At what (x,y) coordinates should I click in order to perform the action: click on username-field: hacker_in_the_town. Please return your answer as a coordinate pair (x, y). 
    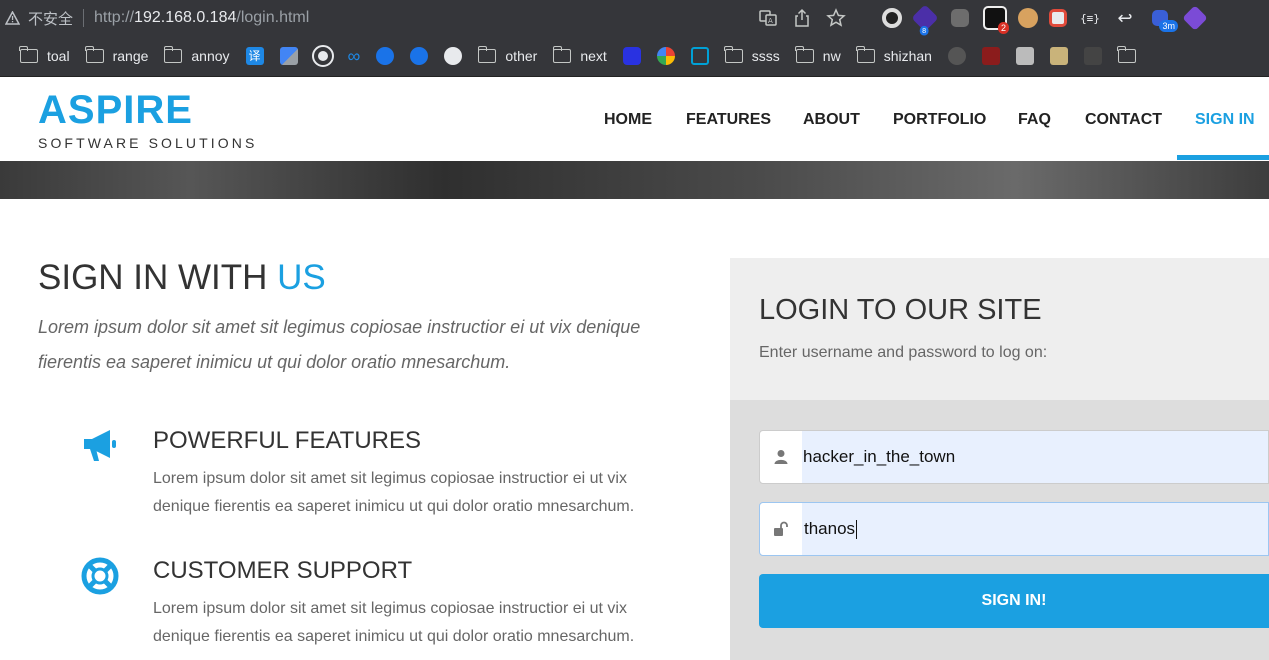
    Looking at the image, I should click on (1014, 457).